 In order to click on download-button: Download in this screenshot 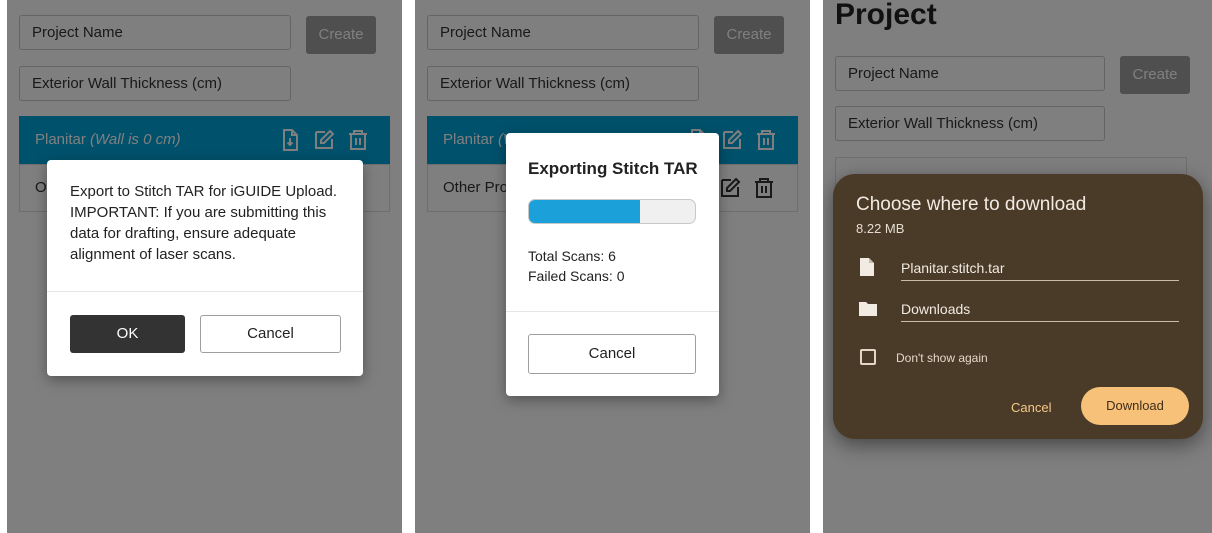, I will do `click(1135, 406)`.